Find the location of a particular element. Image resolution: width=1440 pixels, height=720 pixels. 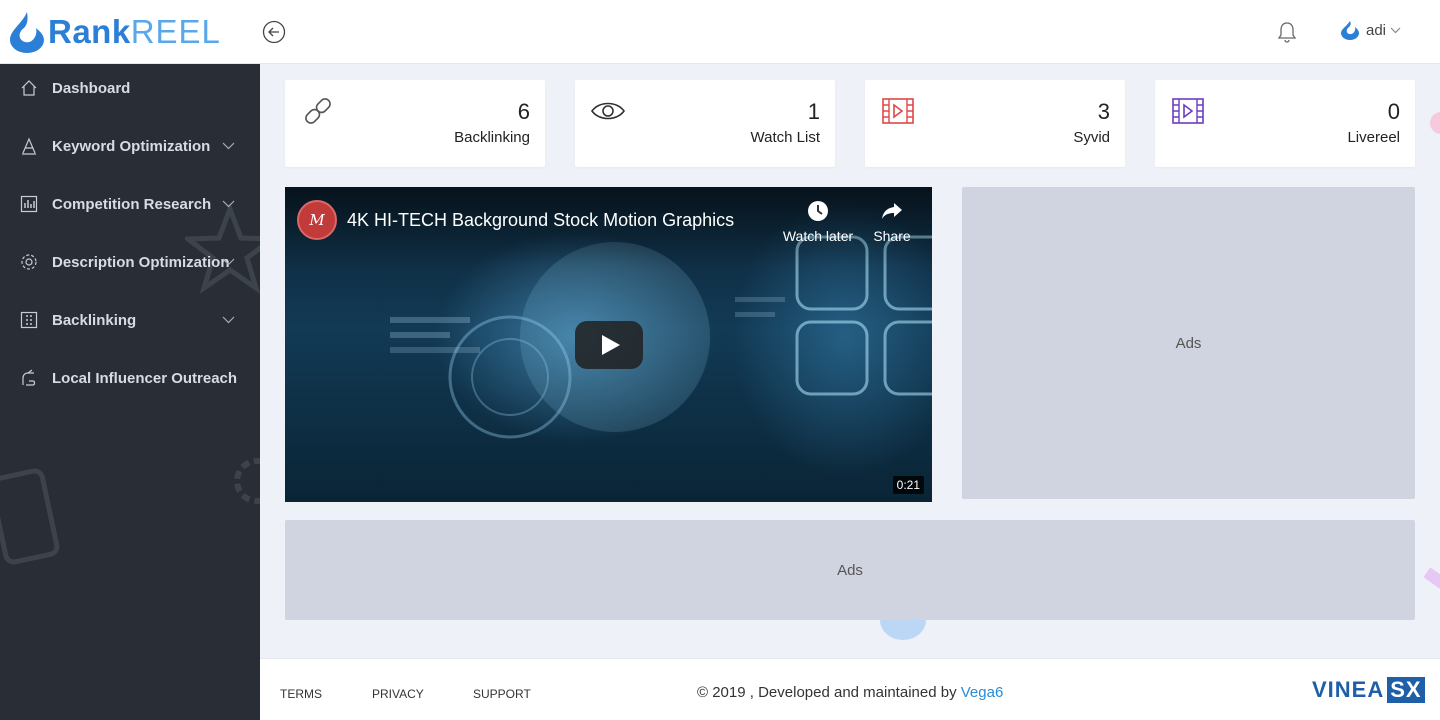

logo-drop-icon is located at coordinates (27, 32).